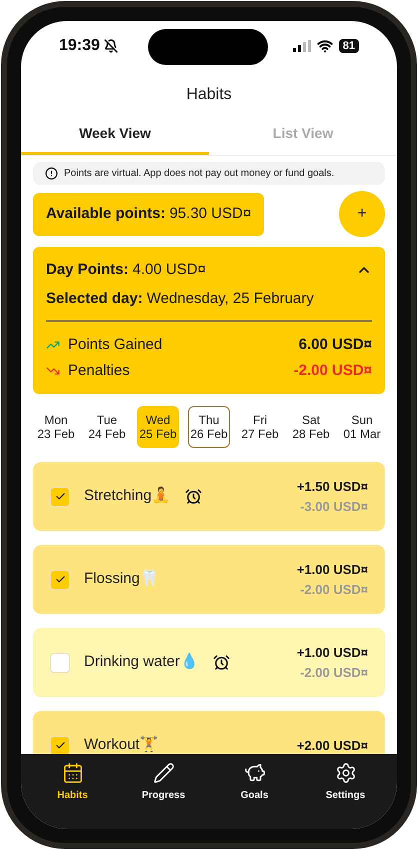 The height and width of the screenshot is (850, 418). Describe the element at coordinates (79, 46) in the screenshot. I see `status-time: 19:39` at that location.